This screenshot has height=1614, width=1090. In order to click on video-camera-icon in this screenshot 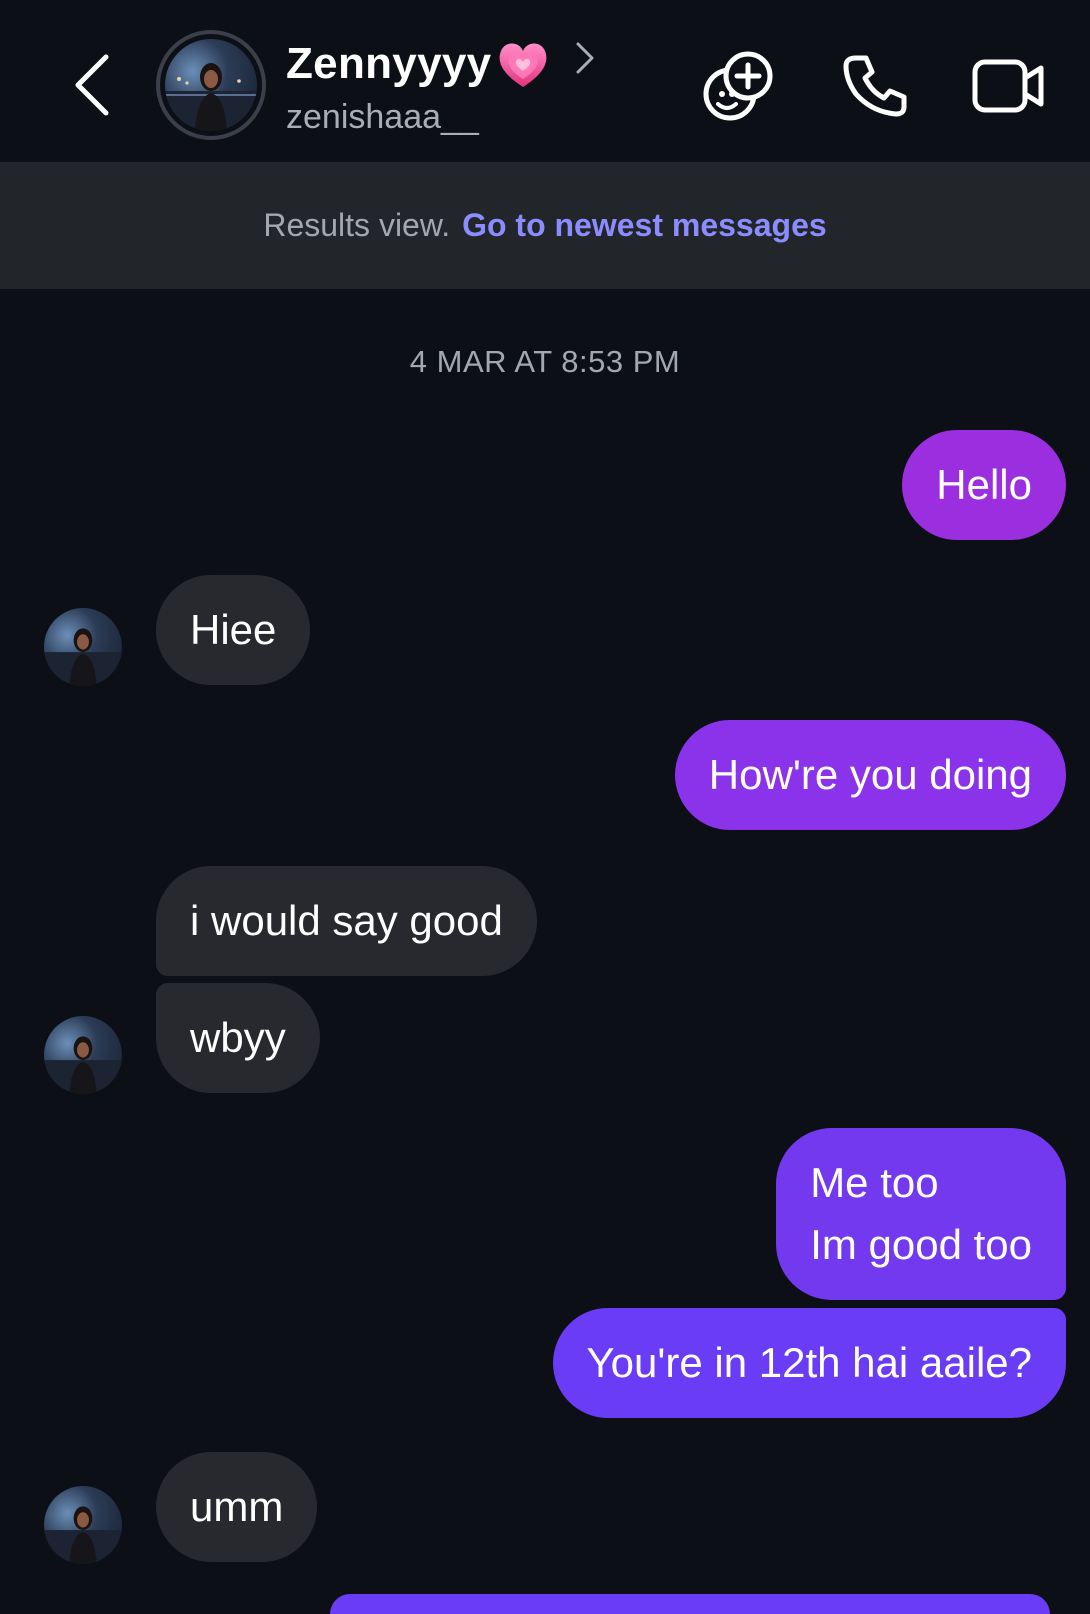, I will do `click(1008, 86)`.